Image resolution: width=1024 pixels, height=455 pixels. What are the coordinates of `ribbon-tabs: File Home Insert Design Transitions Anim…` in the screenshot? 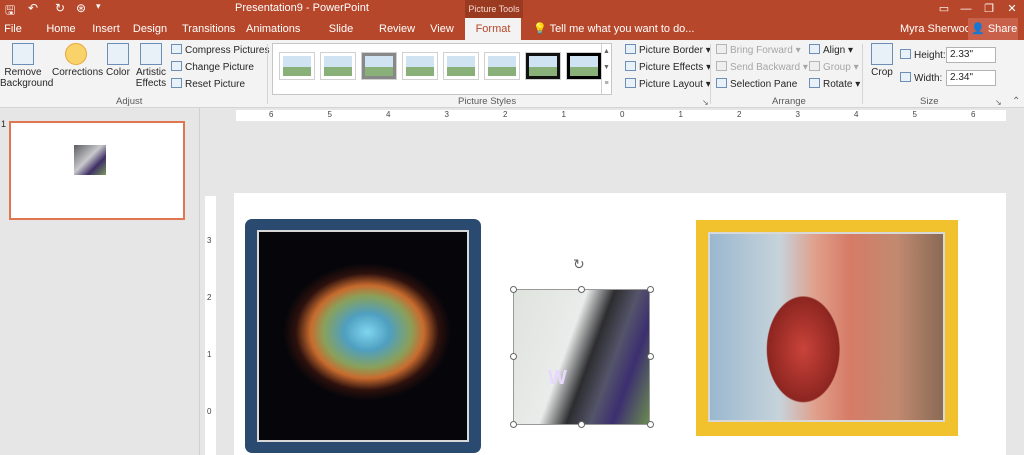 It's located at (512, 37).